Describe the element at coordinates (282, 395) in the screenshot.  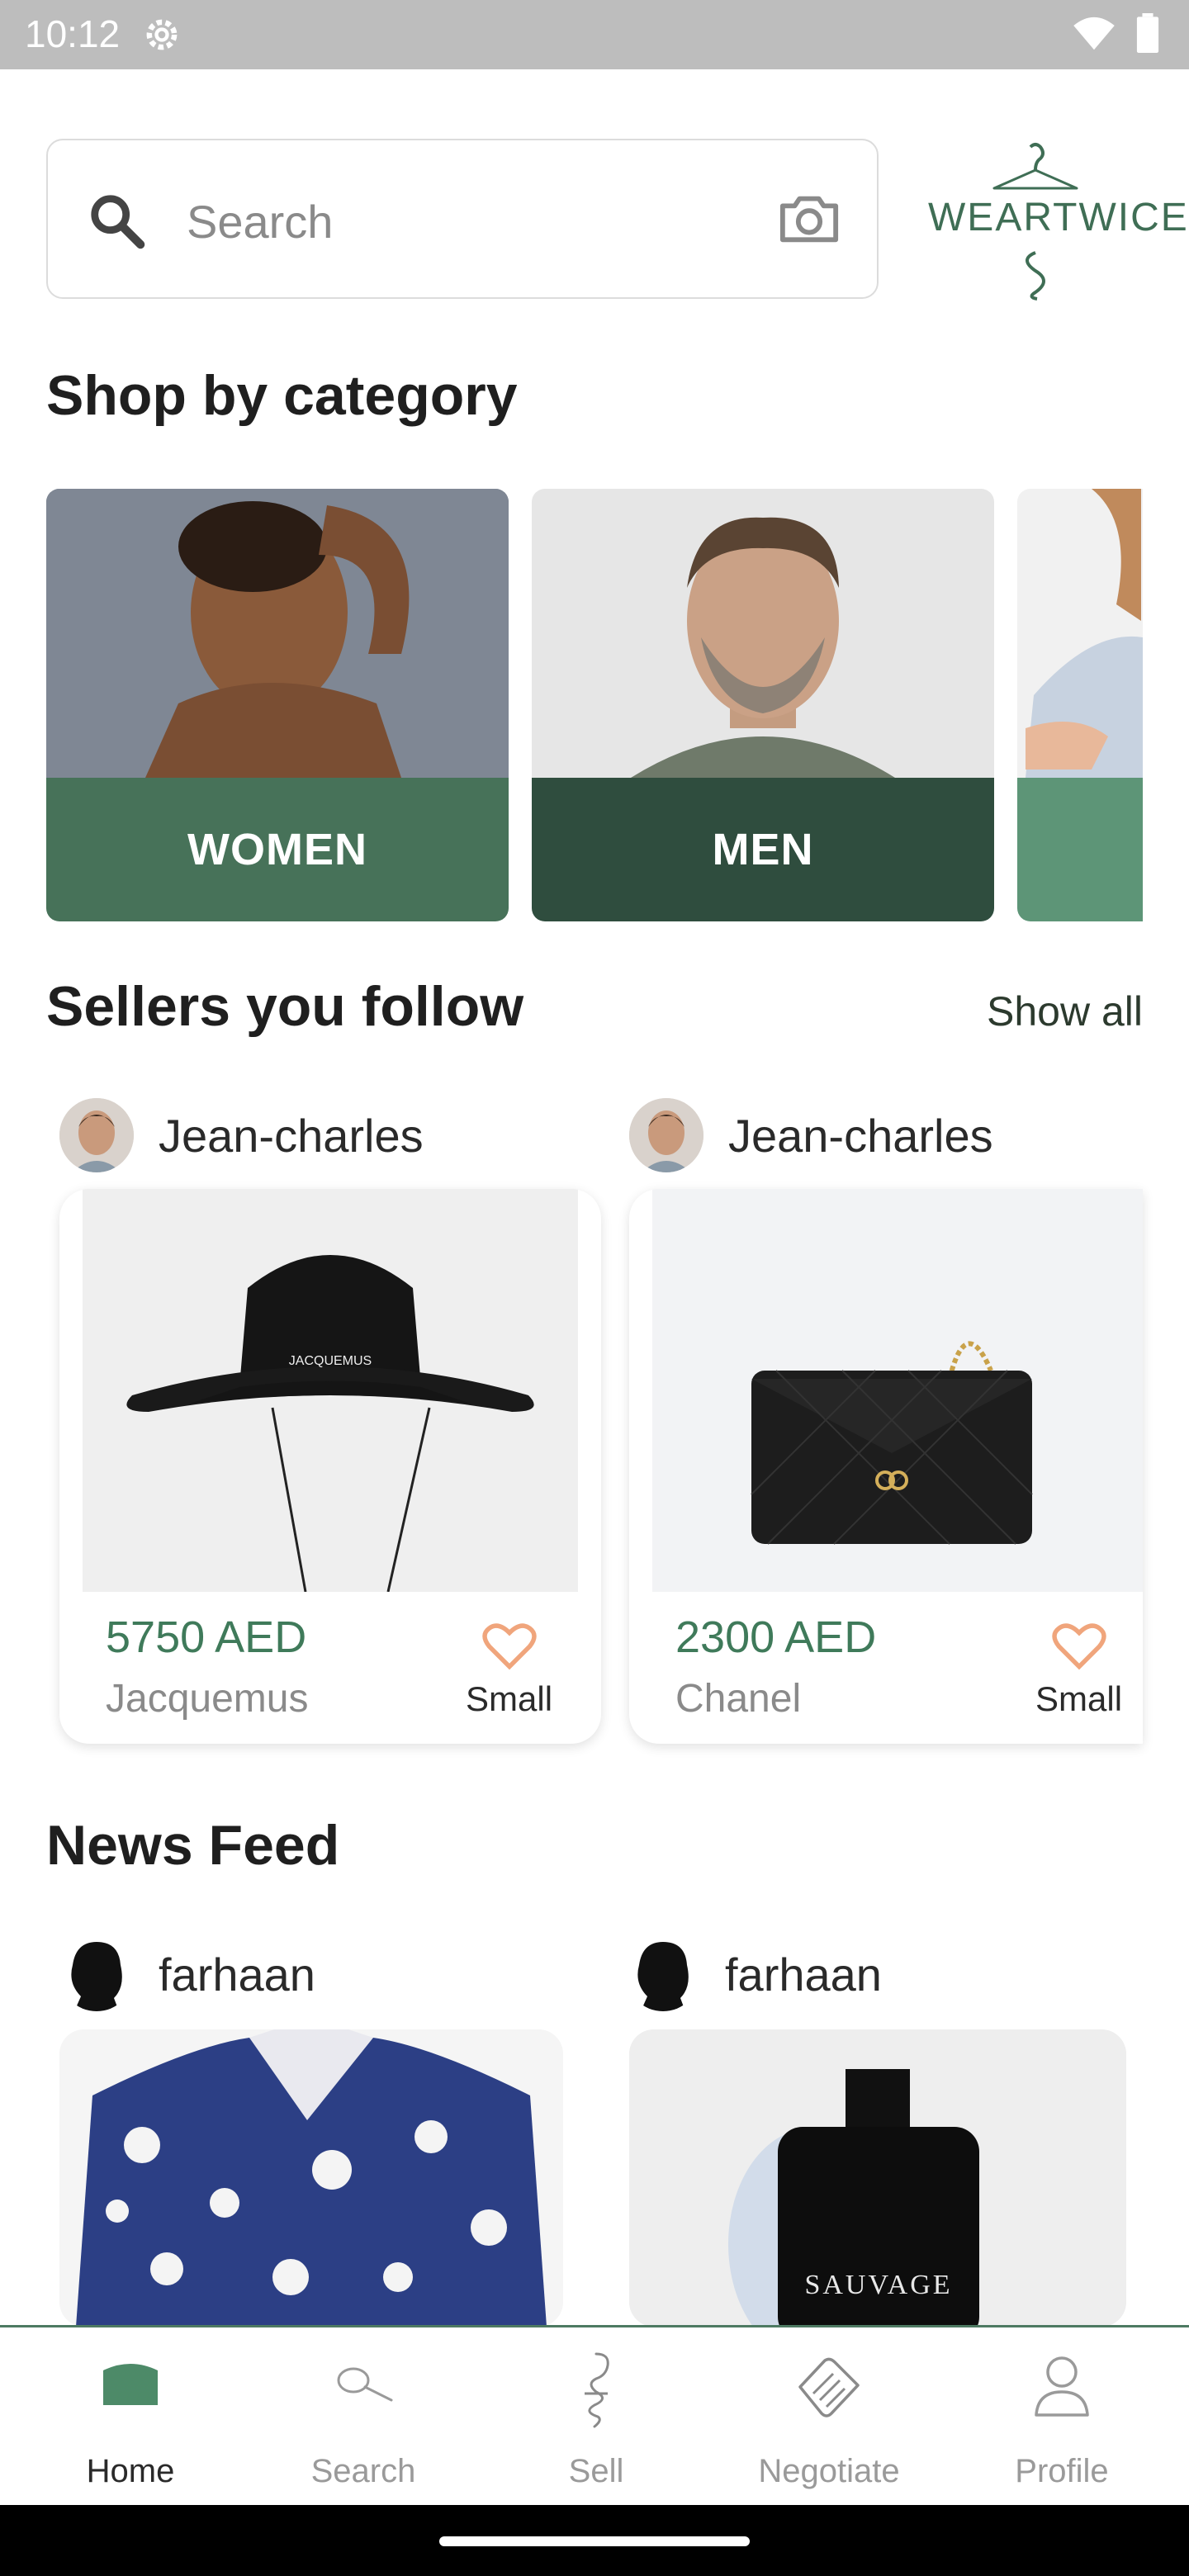
I see `category-section-title: Shop by category` at that location.